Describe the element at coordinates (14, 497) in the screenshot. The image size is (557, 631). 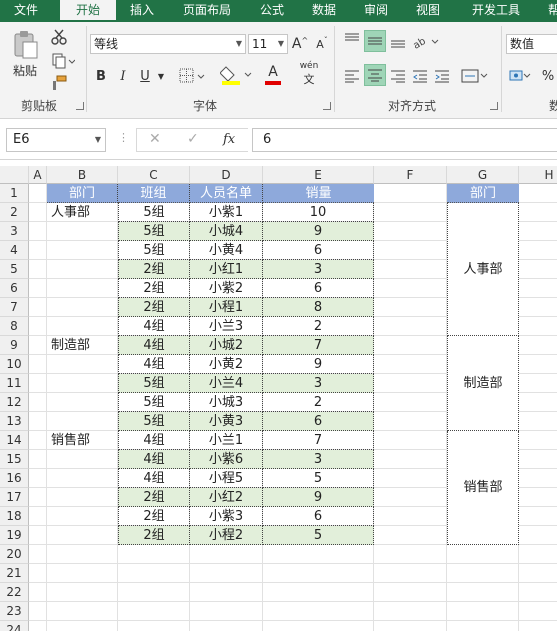
I see `row-header-17: 17` at that location.